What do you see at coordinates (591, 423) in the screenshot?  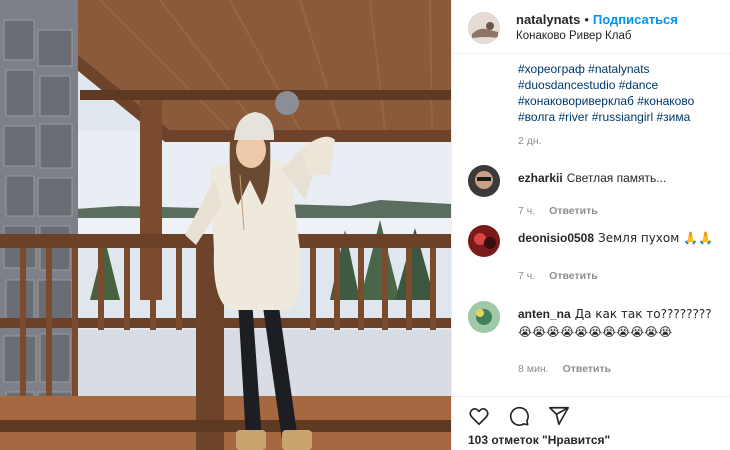 I see `post-actions: 103 отметок "Нравится"` at bounding box center [591, 423].